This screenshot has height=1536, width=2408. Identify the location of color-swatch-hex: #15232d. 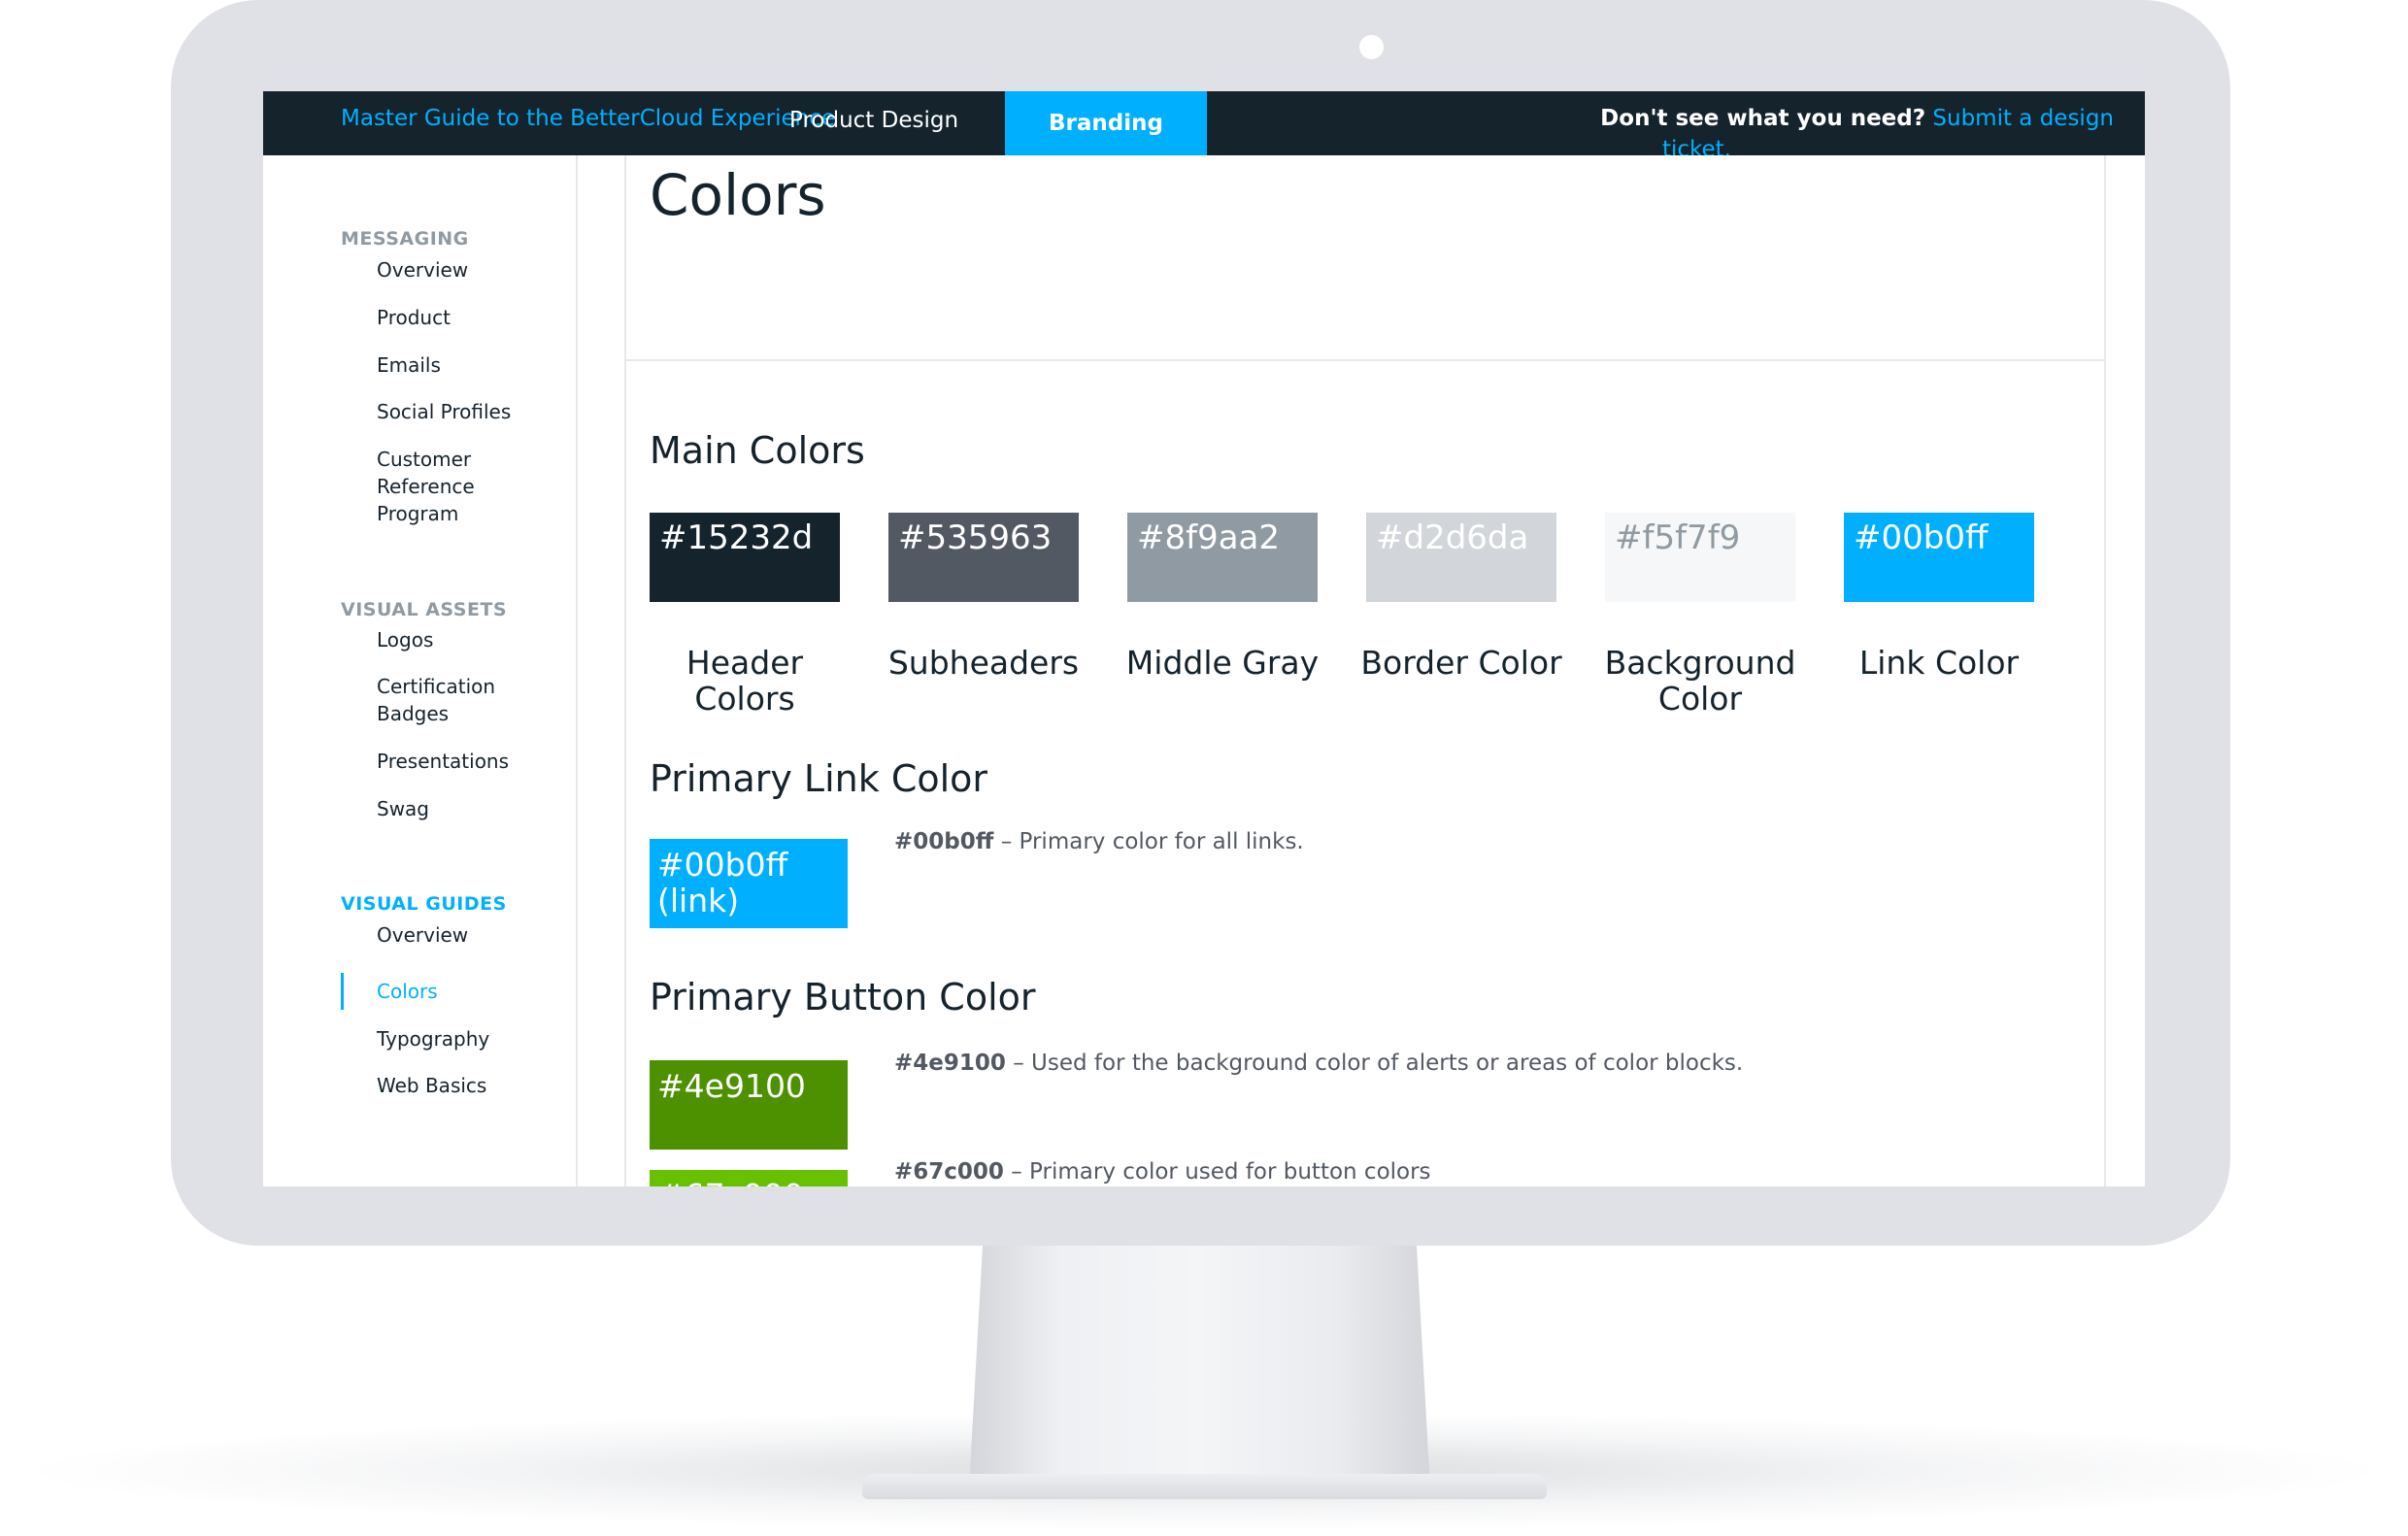
(737, 537).